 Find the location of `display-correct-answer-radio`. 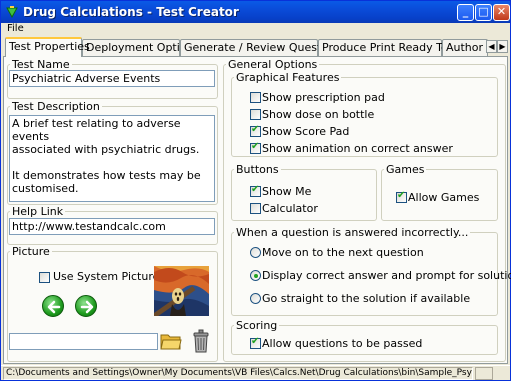

display-correct-answer-radio is located at coordinates (255, 275).